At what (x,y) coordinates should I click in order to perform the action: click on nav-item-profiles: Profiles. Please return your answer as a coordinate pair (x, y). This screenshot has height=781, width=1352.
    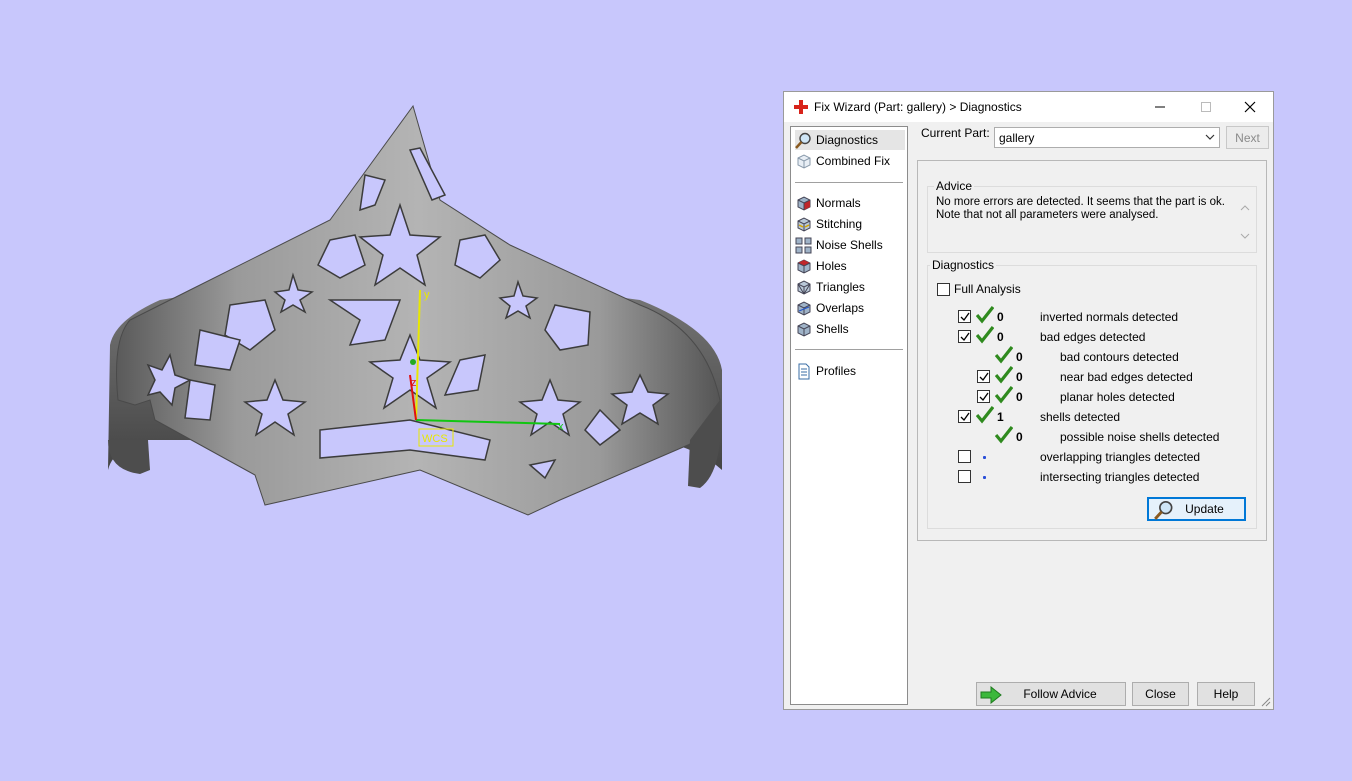
    Looking at the image, I should click on (850, 371).